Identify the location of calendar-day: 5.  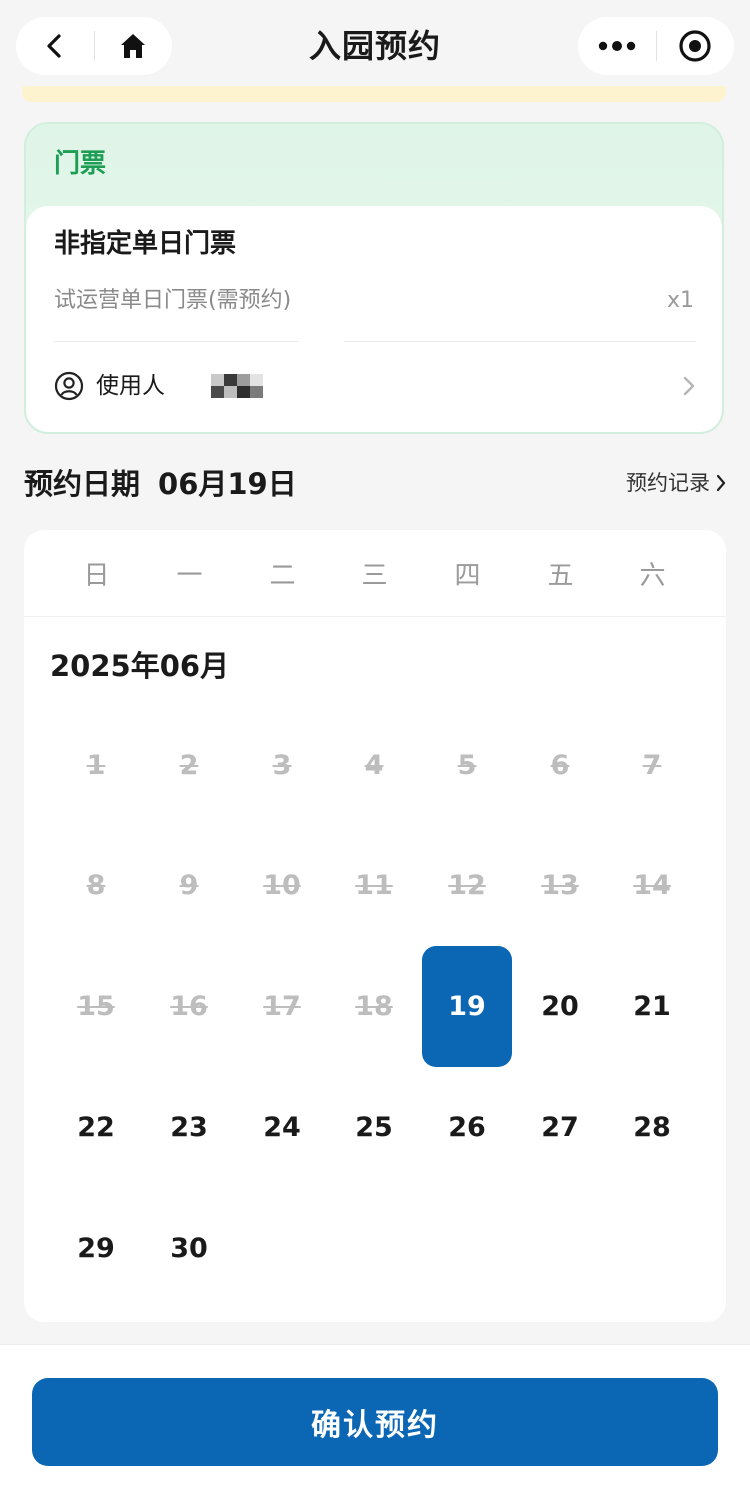
(467, 765).